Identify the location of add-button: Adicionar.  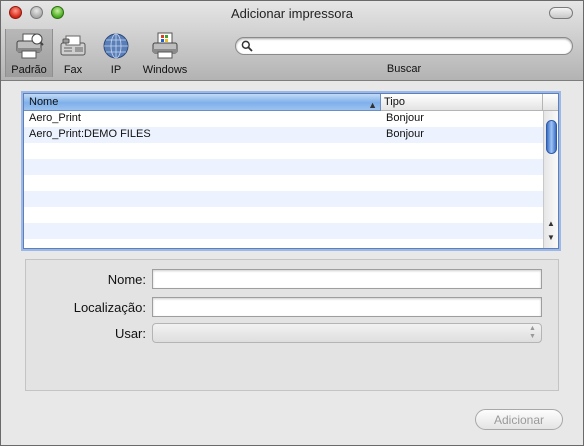
(519, 419).